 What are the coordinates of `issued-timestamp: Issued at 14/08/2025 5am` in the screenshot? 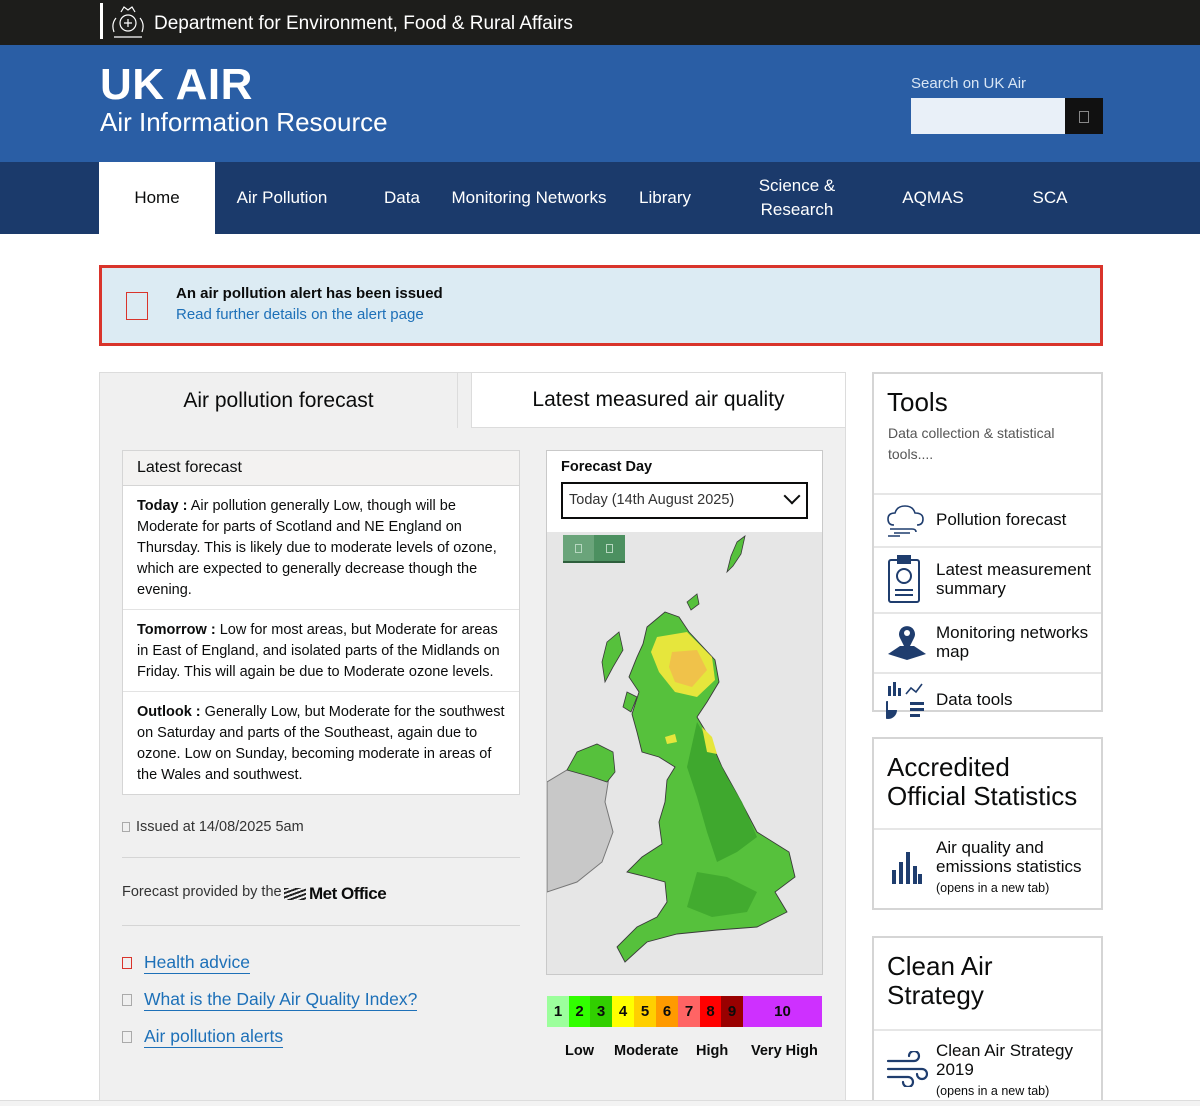 It's located at (213, 827).